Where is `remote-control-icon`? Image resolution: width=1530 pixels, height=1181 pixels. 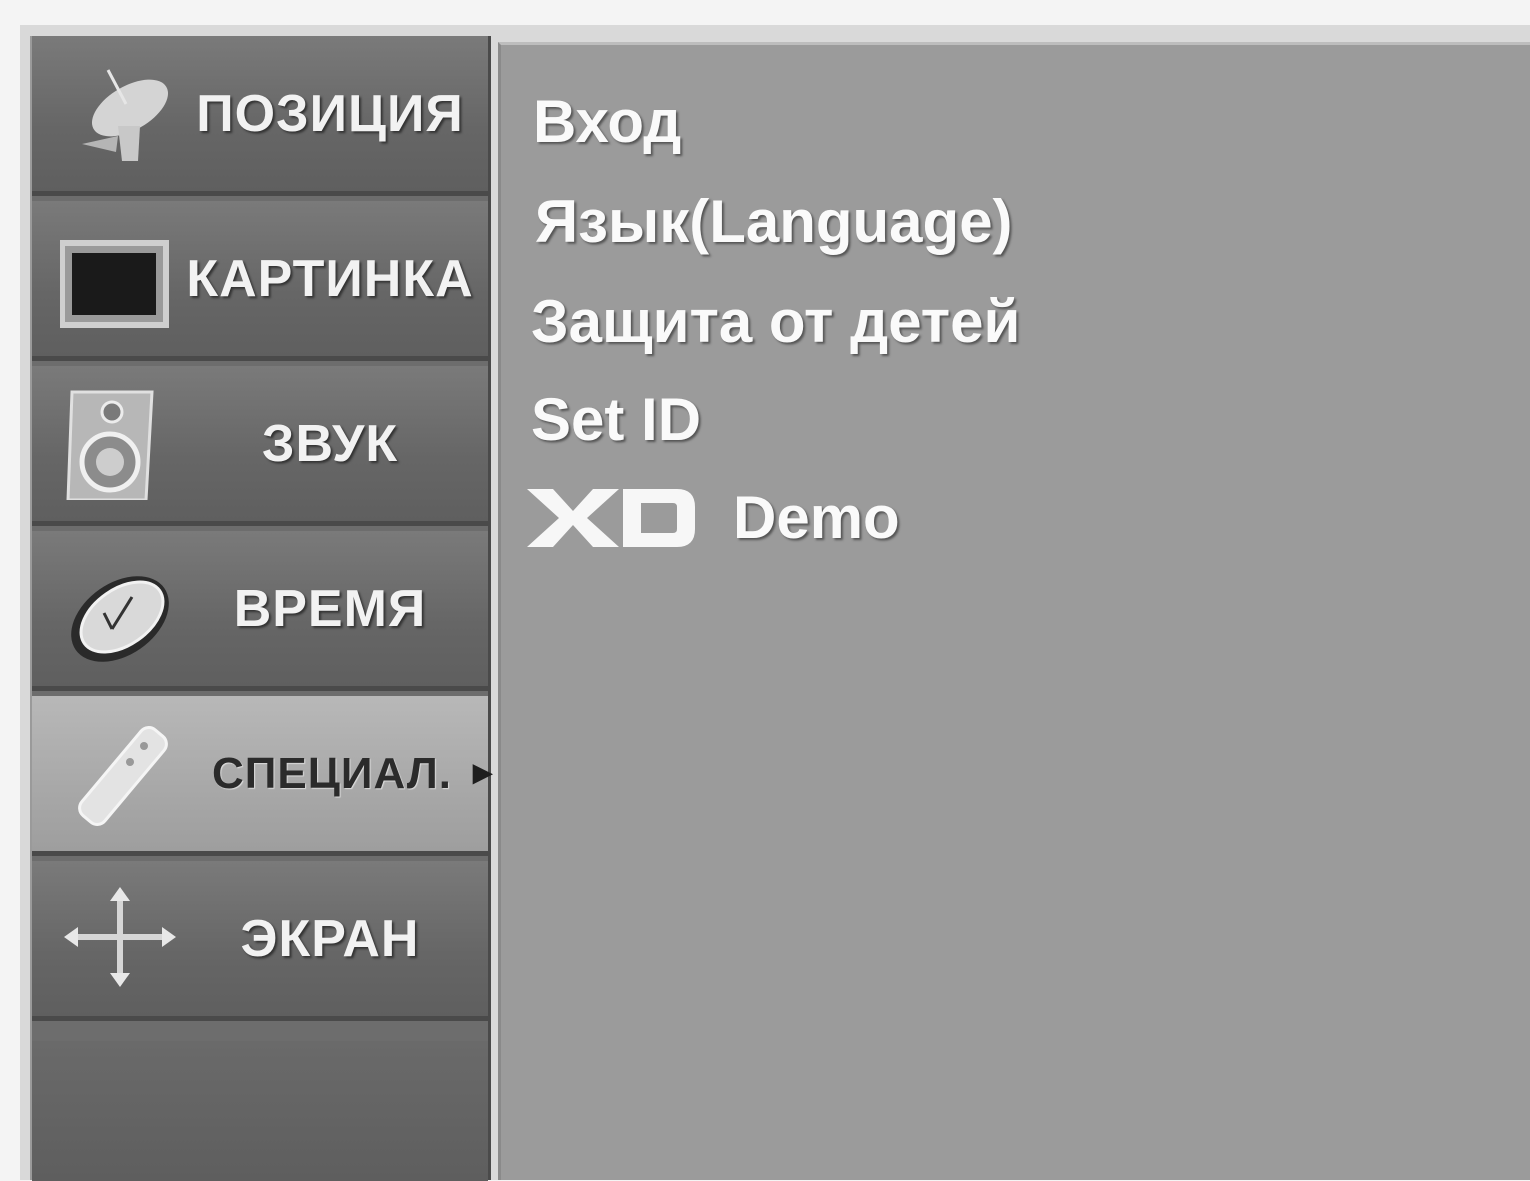
remote-control-icon is located at coordinates (123, 776).